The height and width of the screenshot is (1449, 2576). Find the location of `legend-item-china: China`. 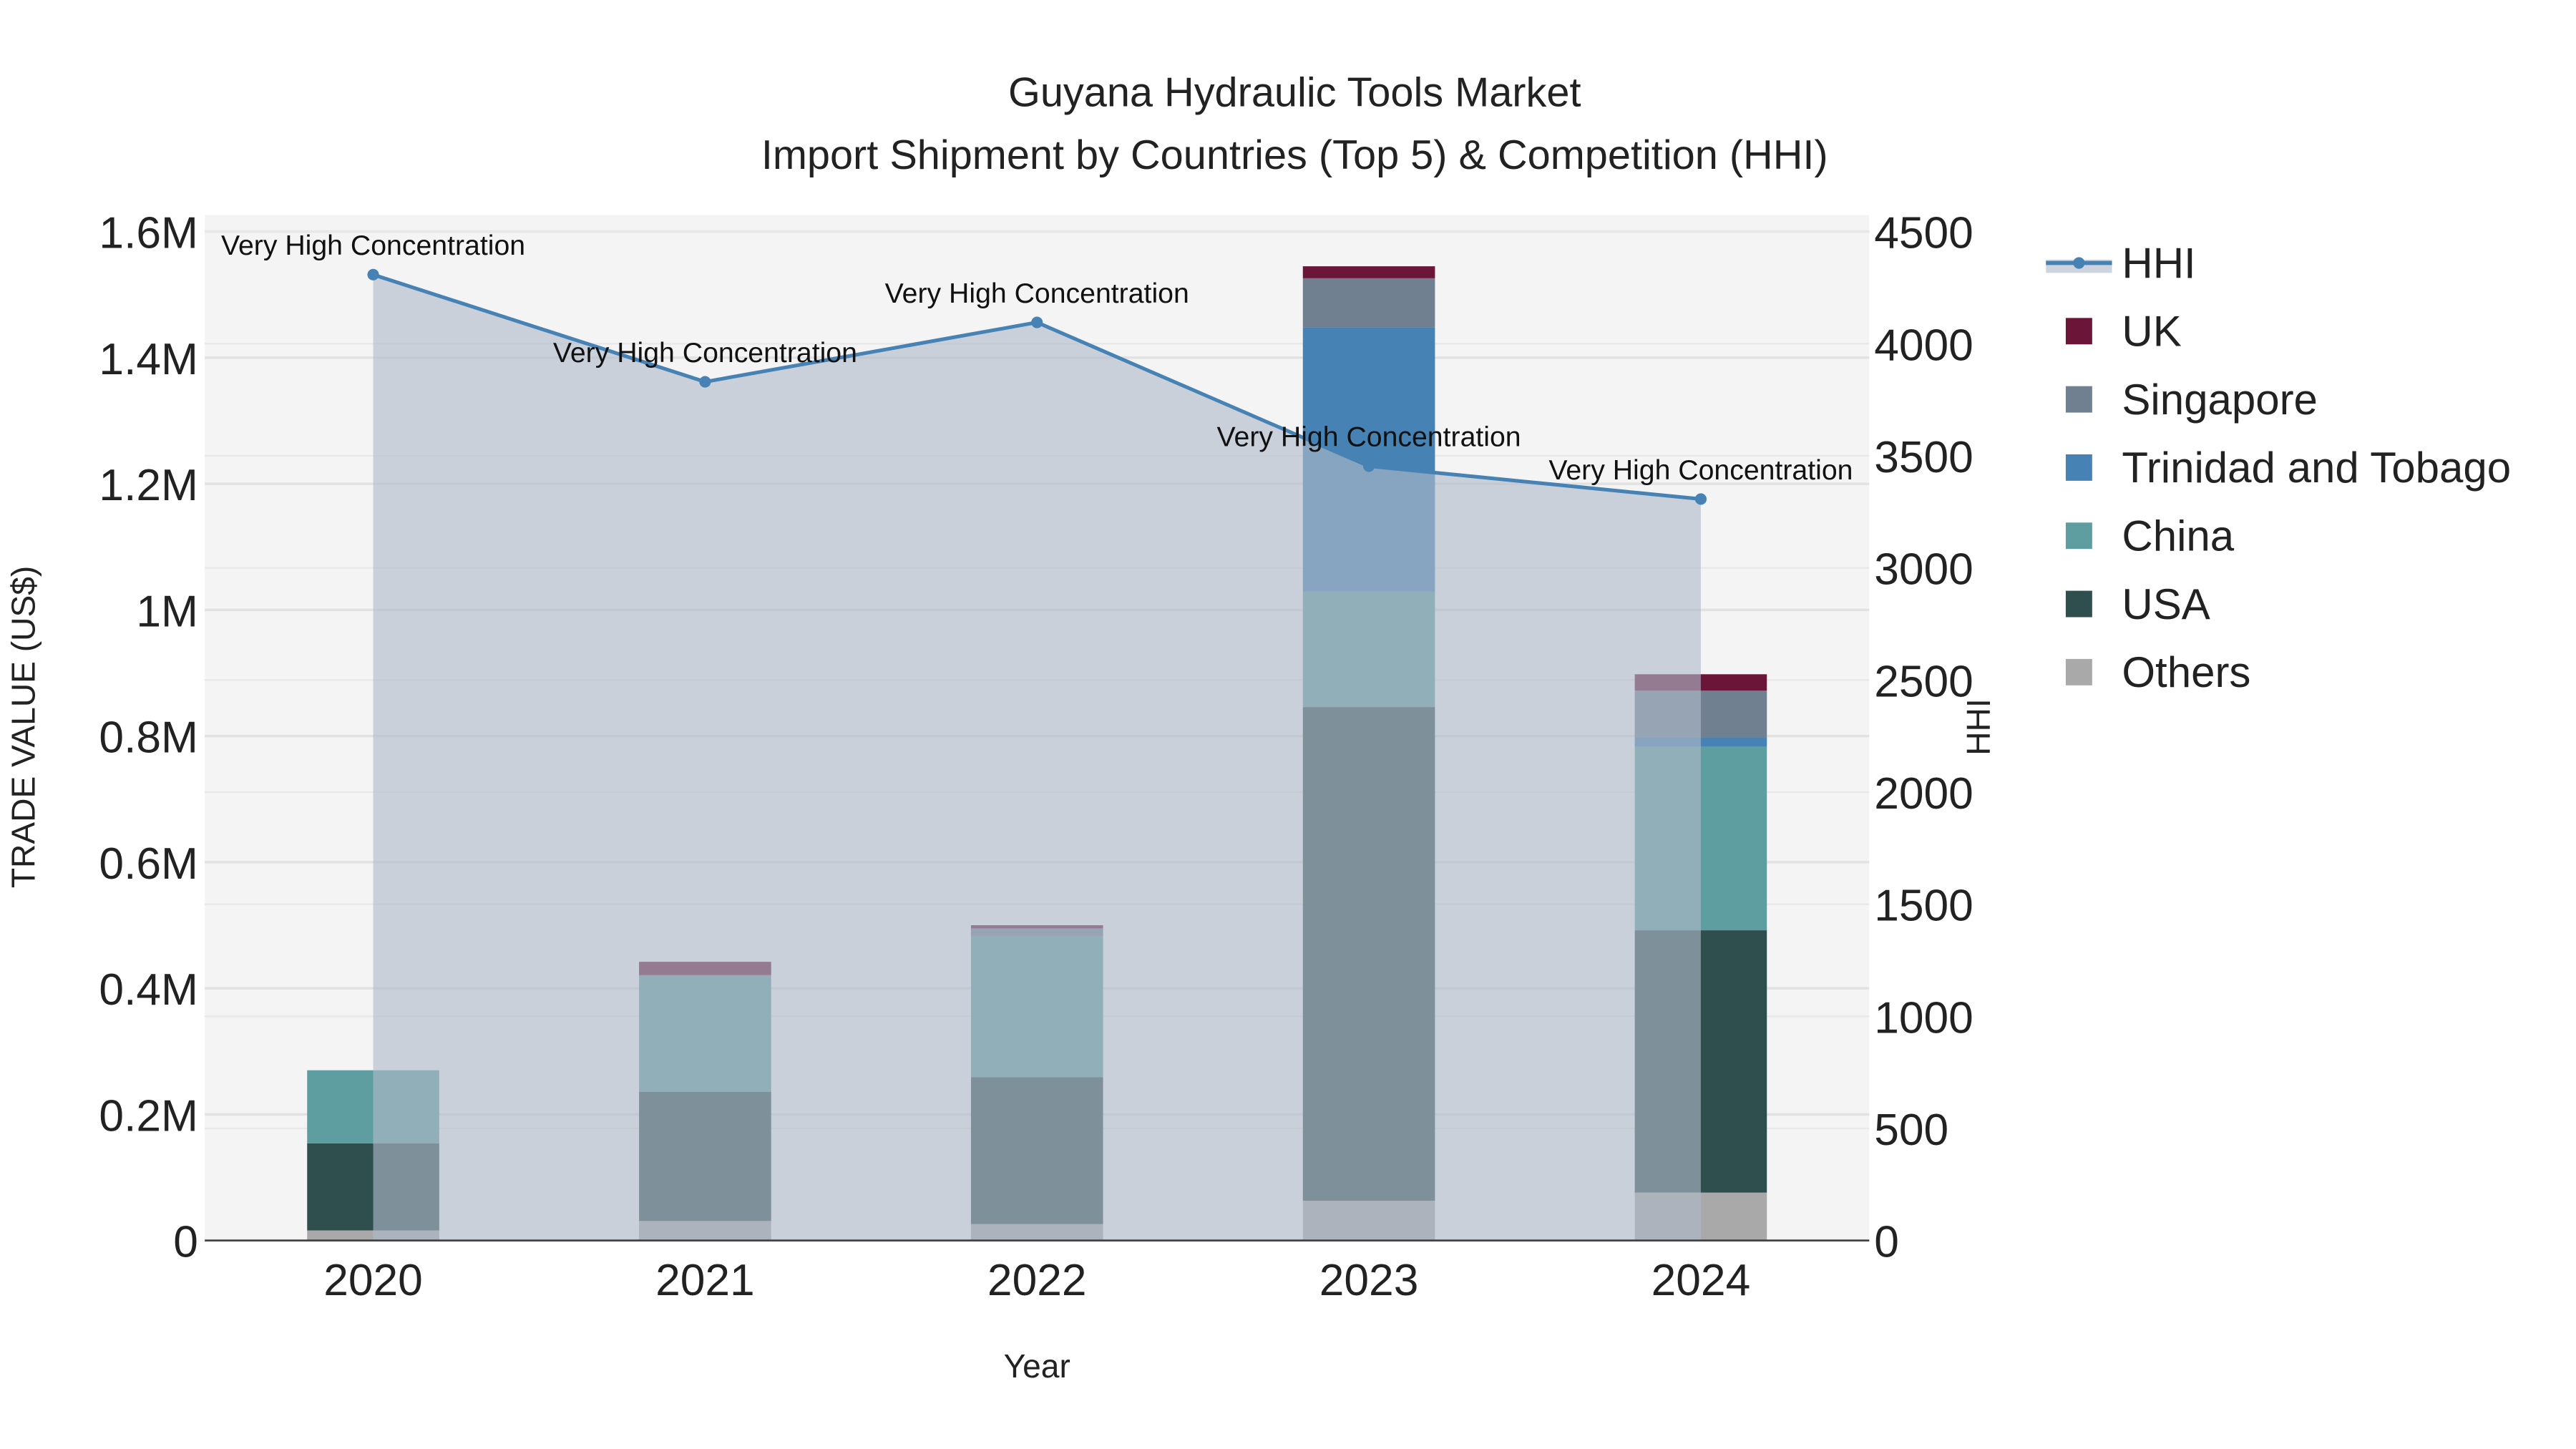

legend-item-china: China is located at coordinates (2150, 536).